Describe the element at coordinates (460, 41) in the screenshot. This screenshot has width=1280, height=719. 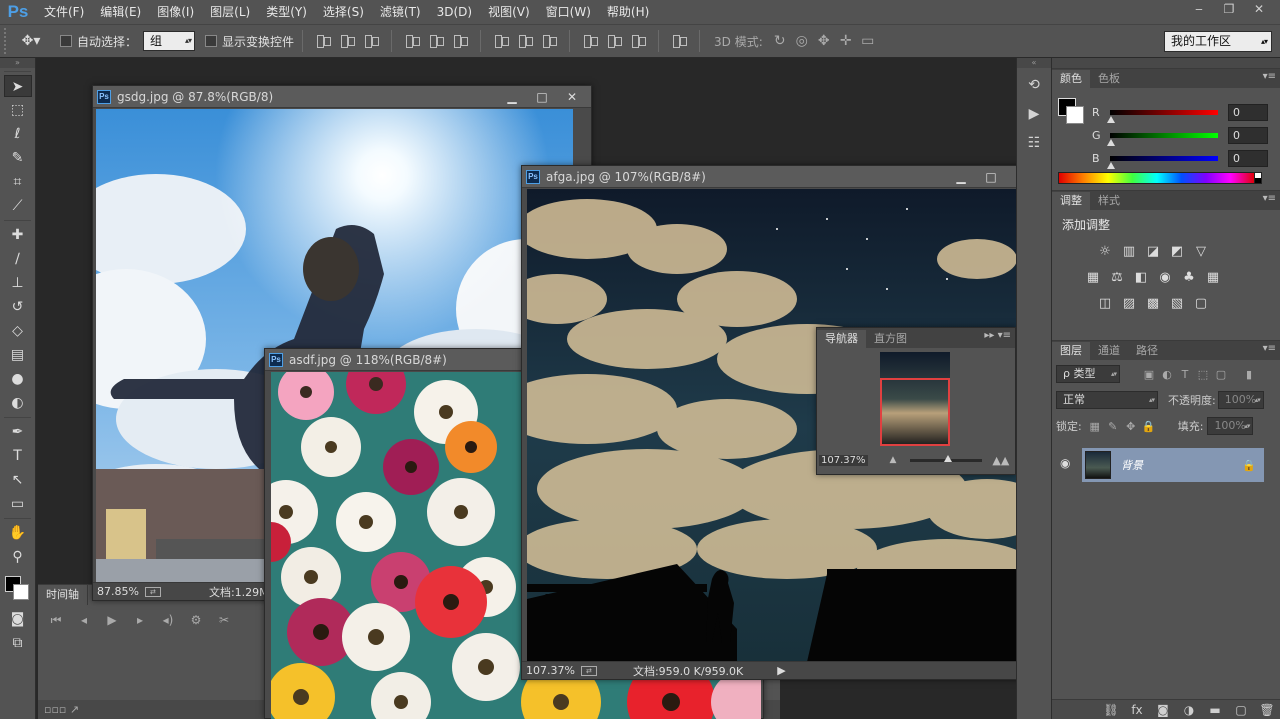
I see `align-right-icon` at that location.